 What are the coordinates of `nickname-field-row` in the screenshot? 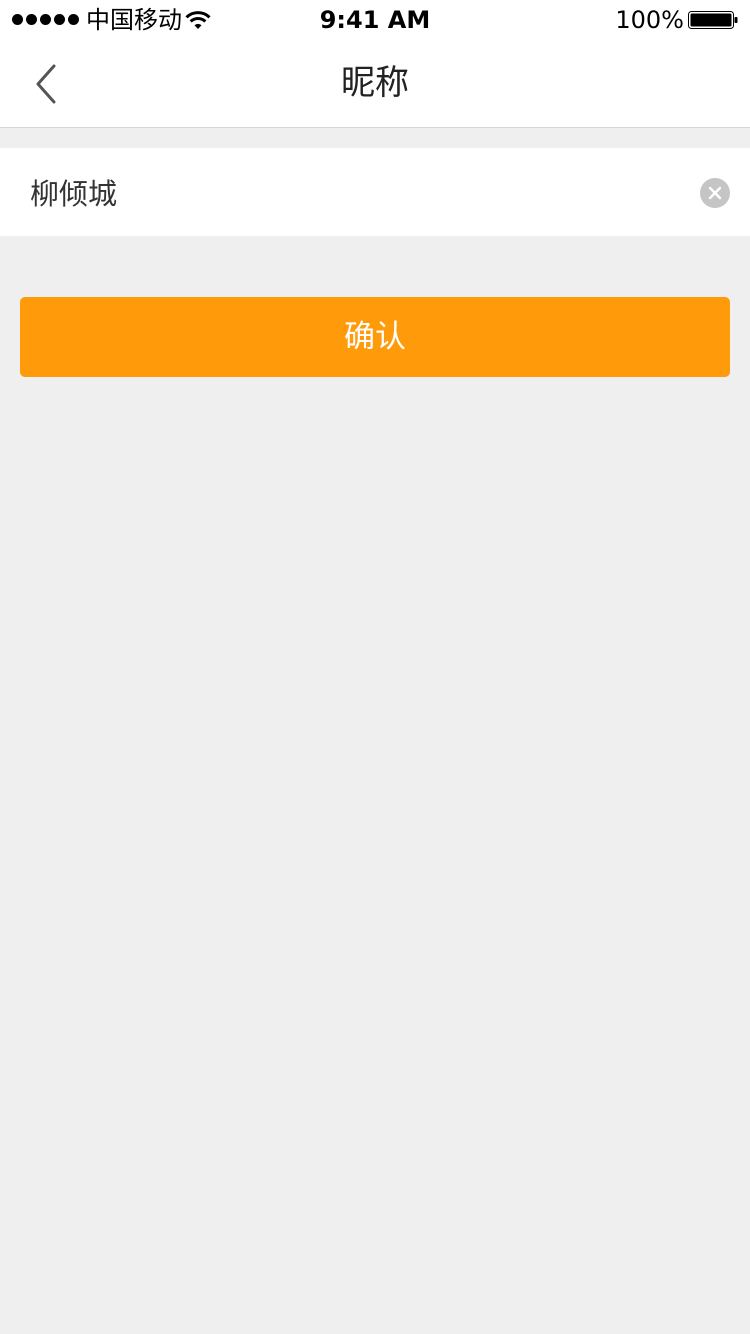 It's located at (375, 192).